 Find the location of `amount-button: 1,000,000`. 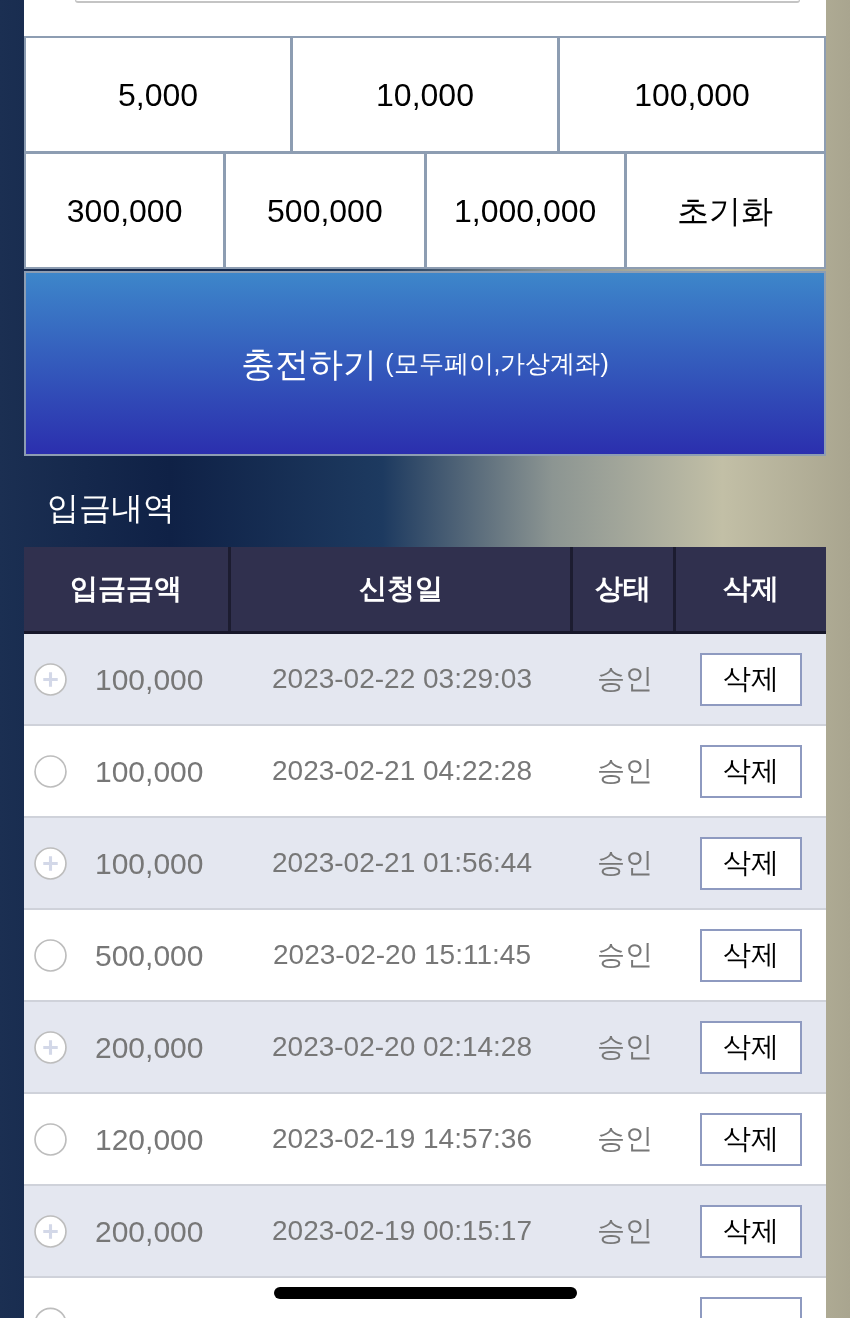

amount-button: 1,000,000 is located at coordinates (525, 210).